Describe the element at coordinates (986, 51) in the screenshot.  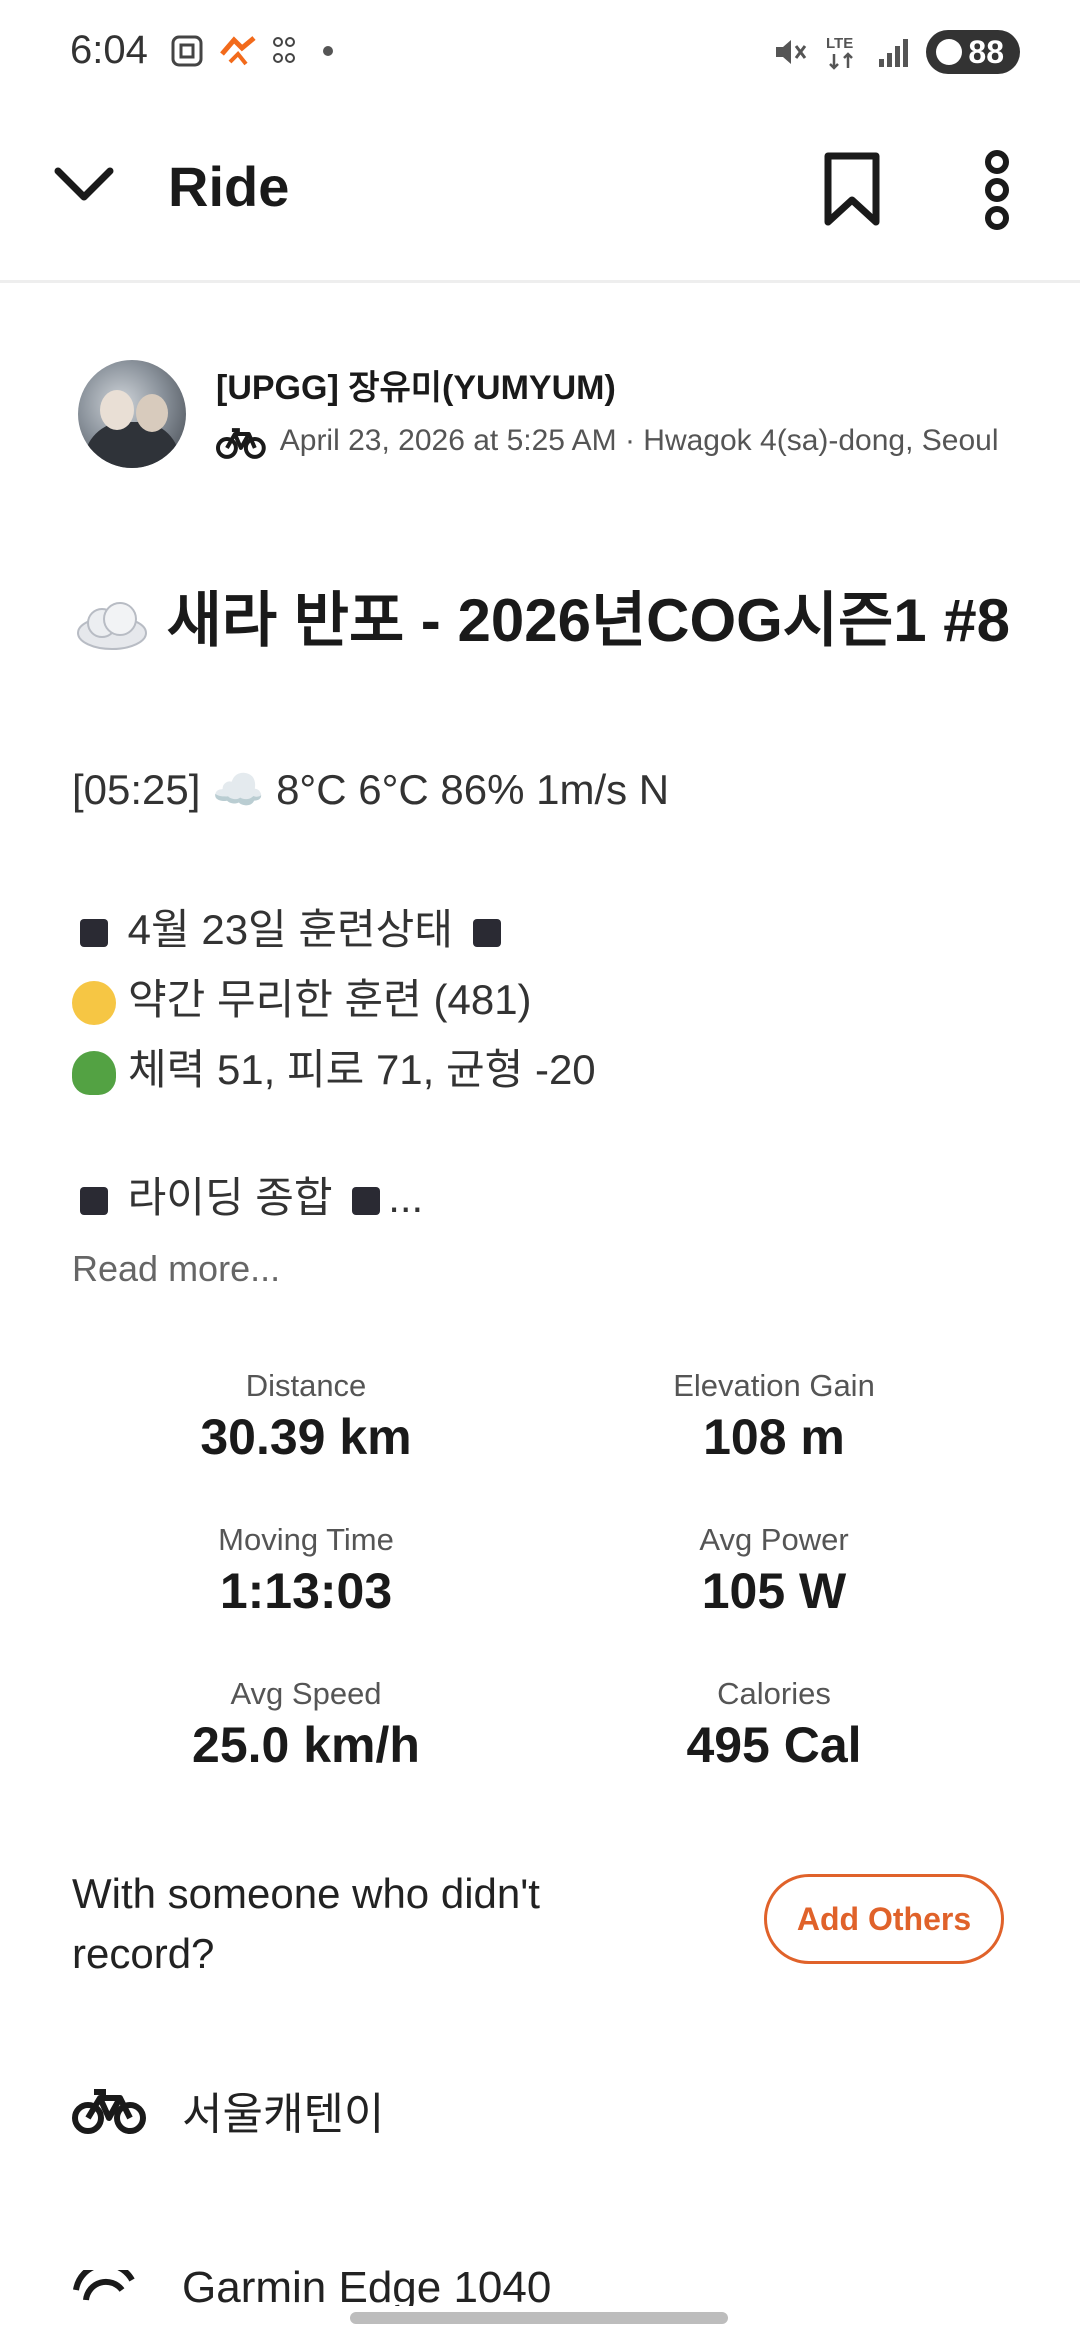
I see `battery-level: 88` at that location.